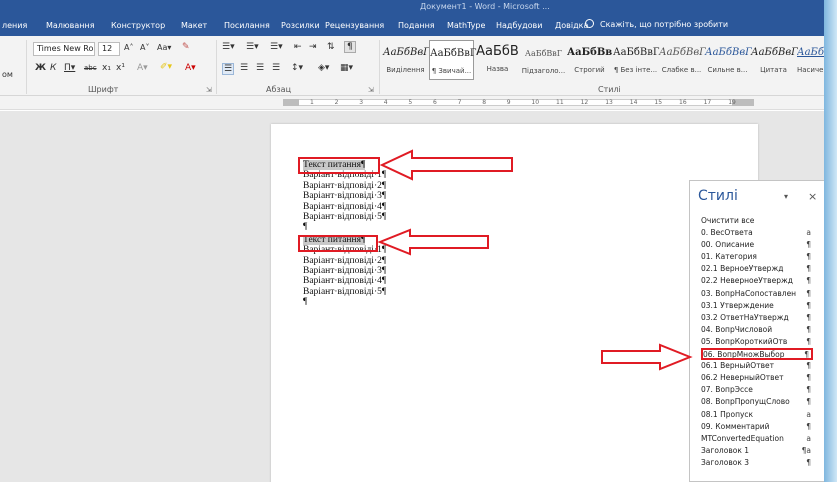  Describe the element at coordinates (70, 25) in the screenshot. I see `tab-draw: Малювання` at that location.